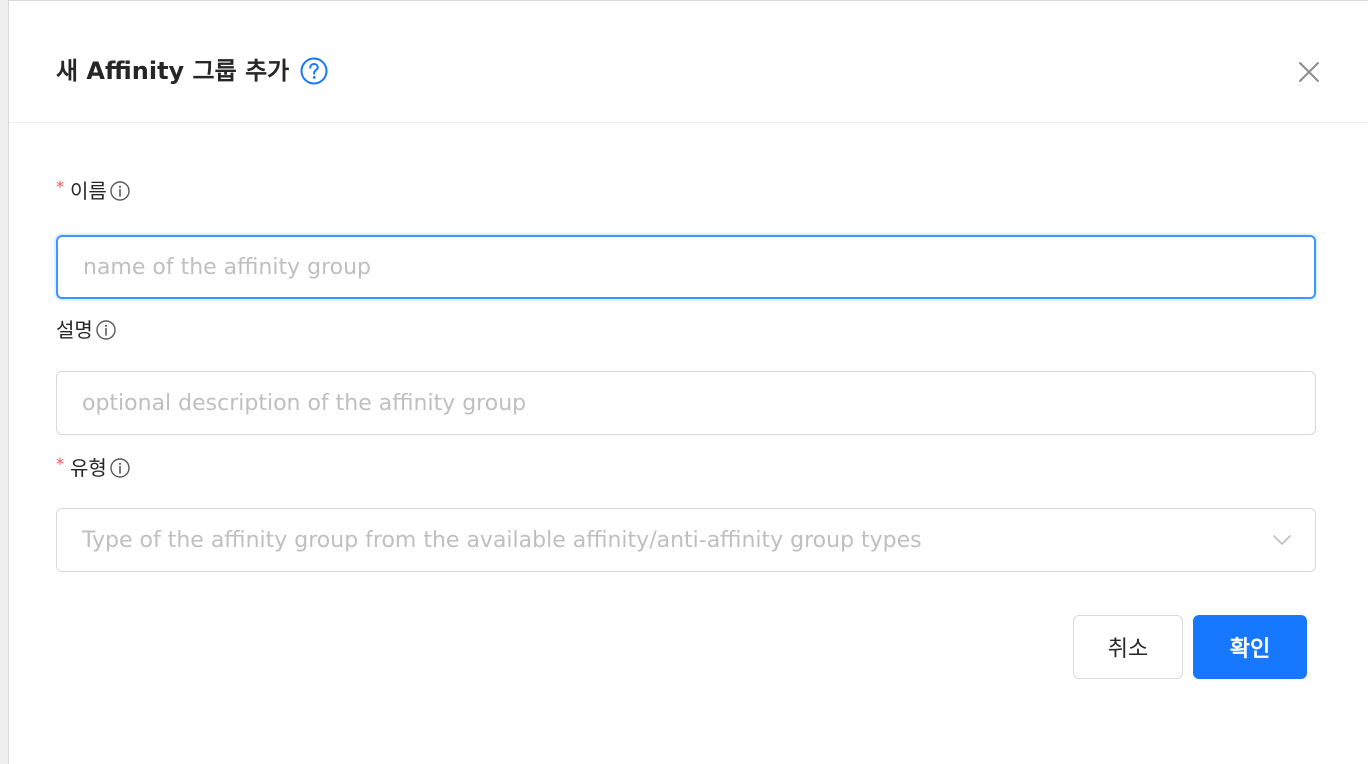  I want to click on ok-button: 확인, so click(1250, 647).